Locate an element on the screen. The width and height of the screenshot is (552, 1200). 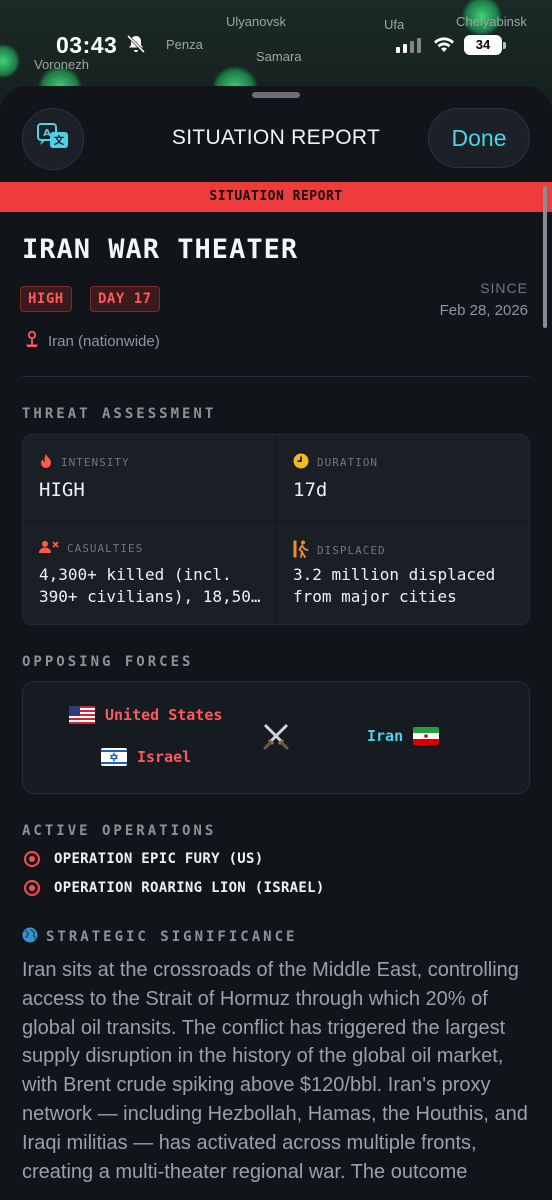
force-iran: Iran is located at coordinates (403, 736).